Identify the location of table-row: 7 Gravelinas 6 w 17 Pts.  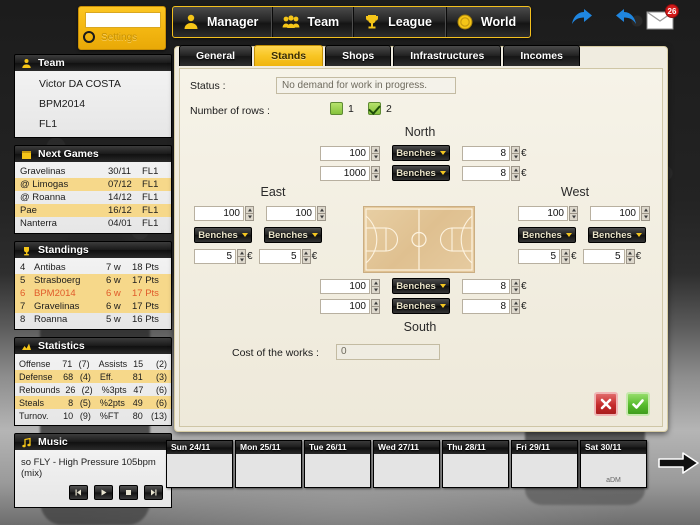
(93, 306).